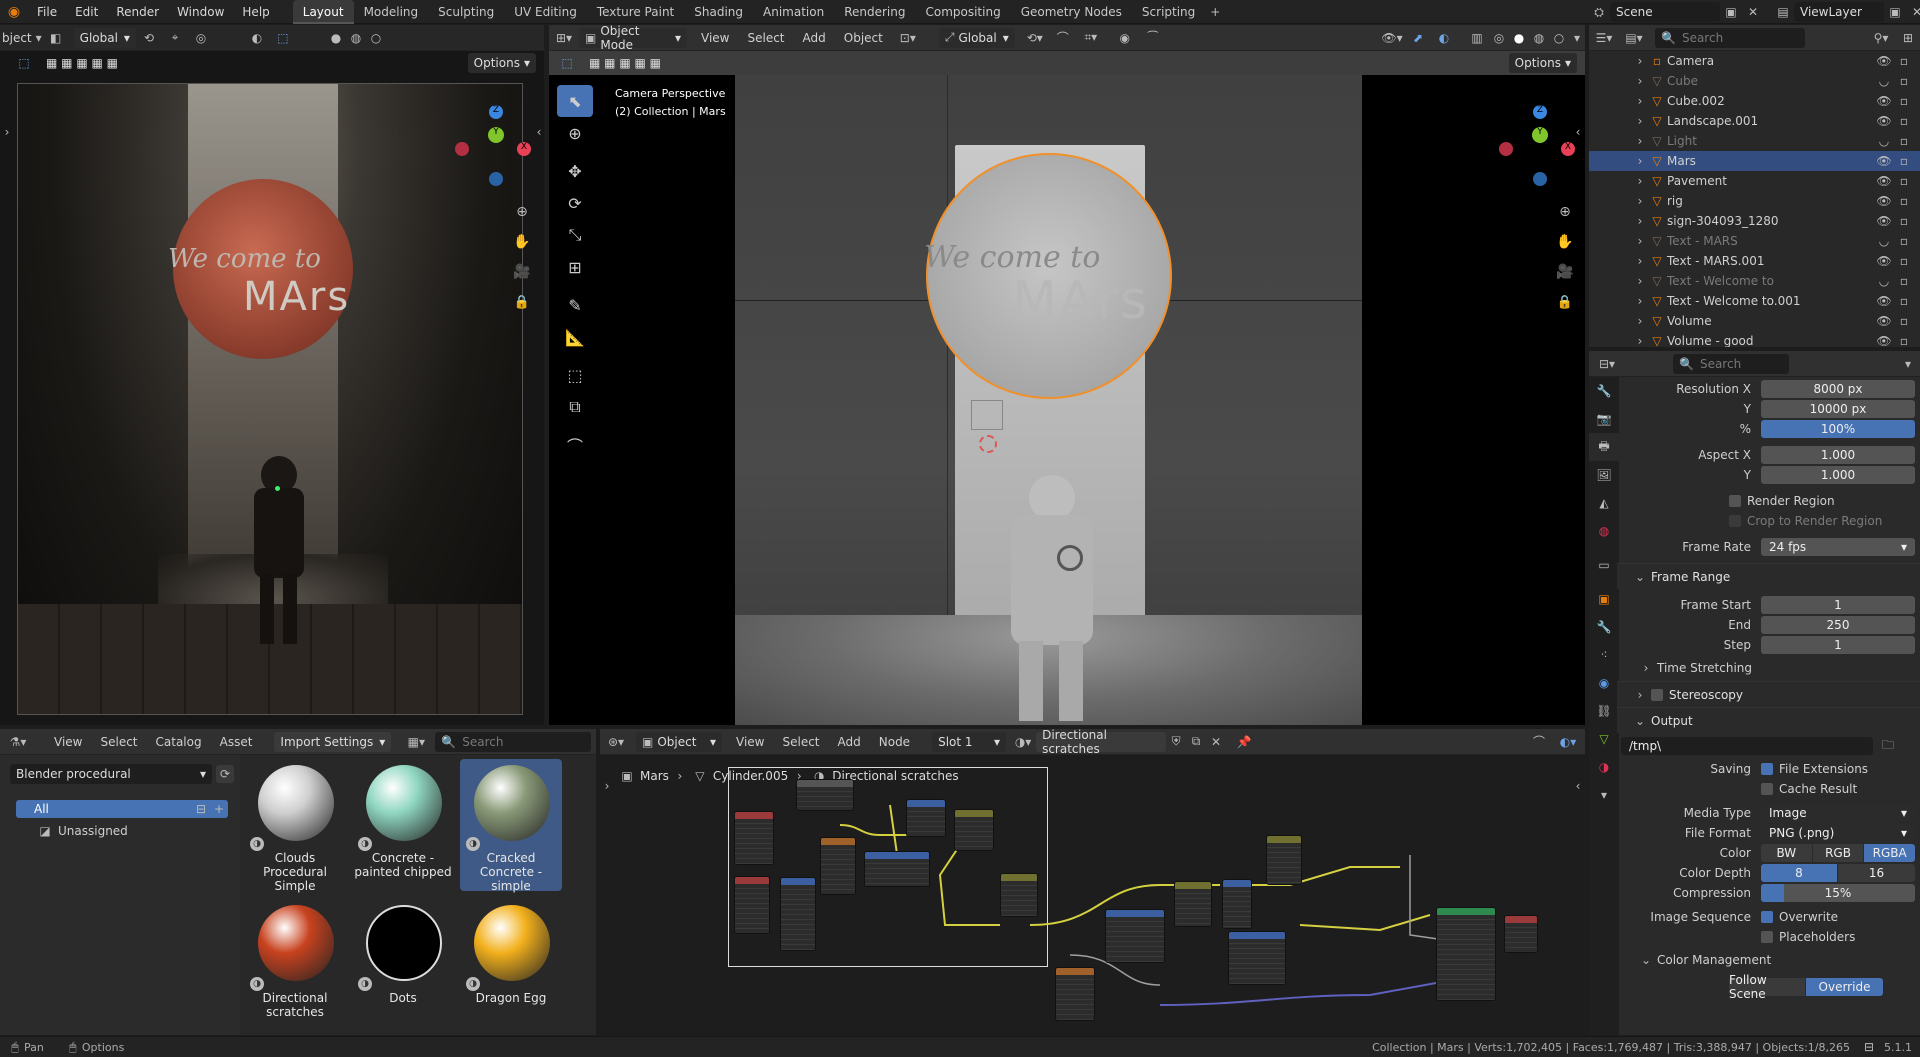 The height and width of the screenshot is (1057, 1920). Describe the element at coordinates (1881, 38) in the screenshot. I see `filter-icon: ⚲▾` at that location.